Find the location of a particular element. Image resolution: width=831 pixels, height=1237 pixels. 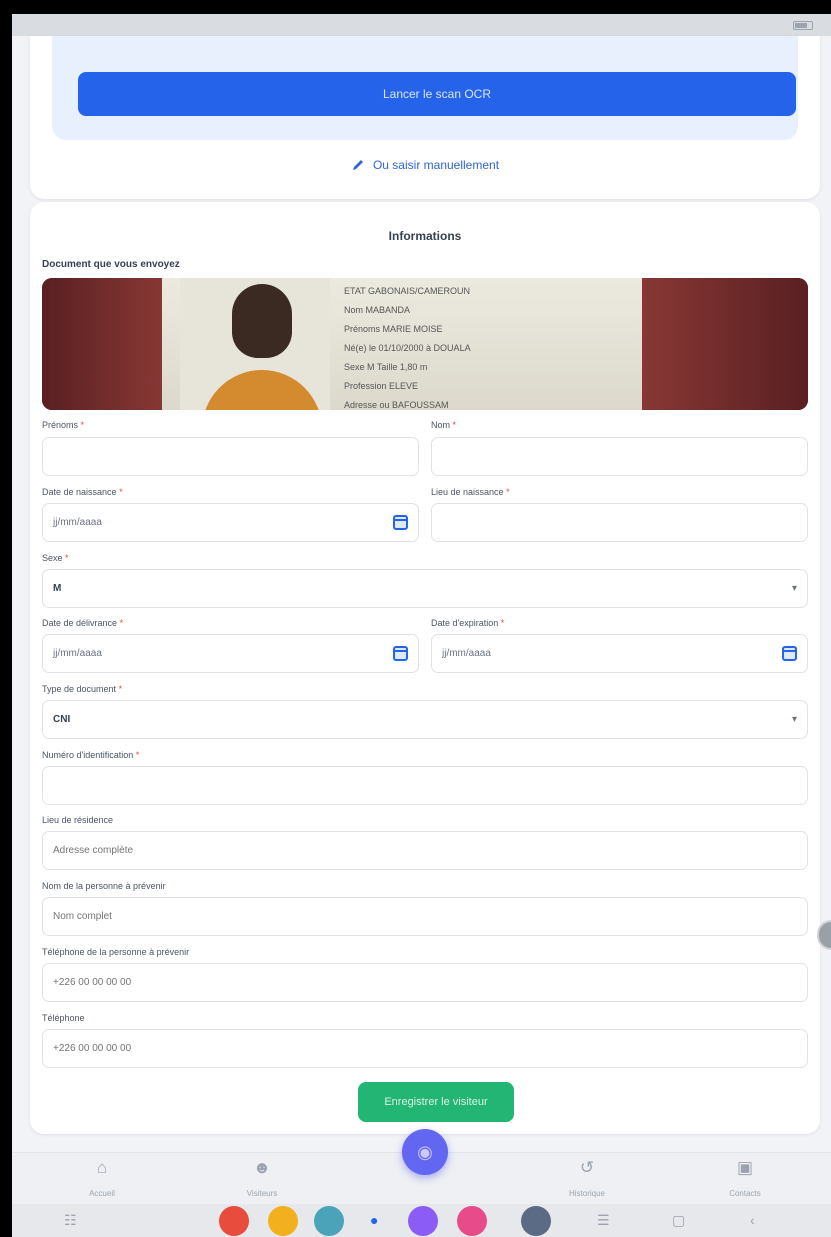

status-bar is located at coordinates (421, 25).